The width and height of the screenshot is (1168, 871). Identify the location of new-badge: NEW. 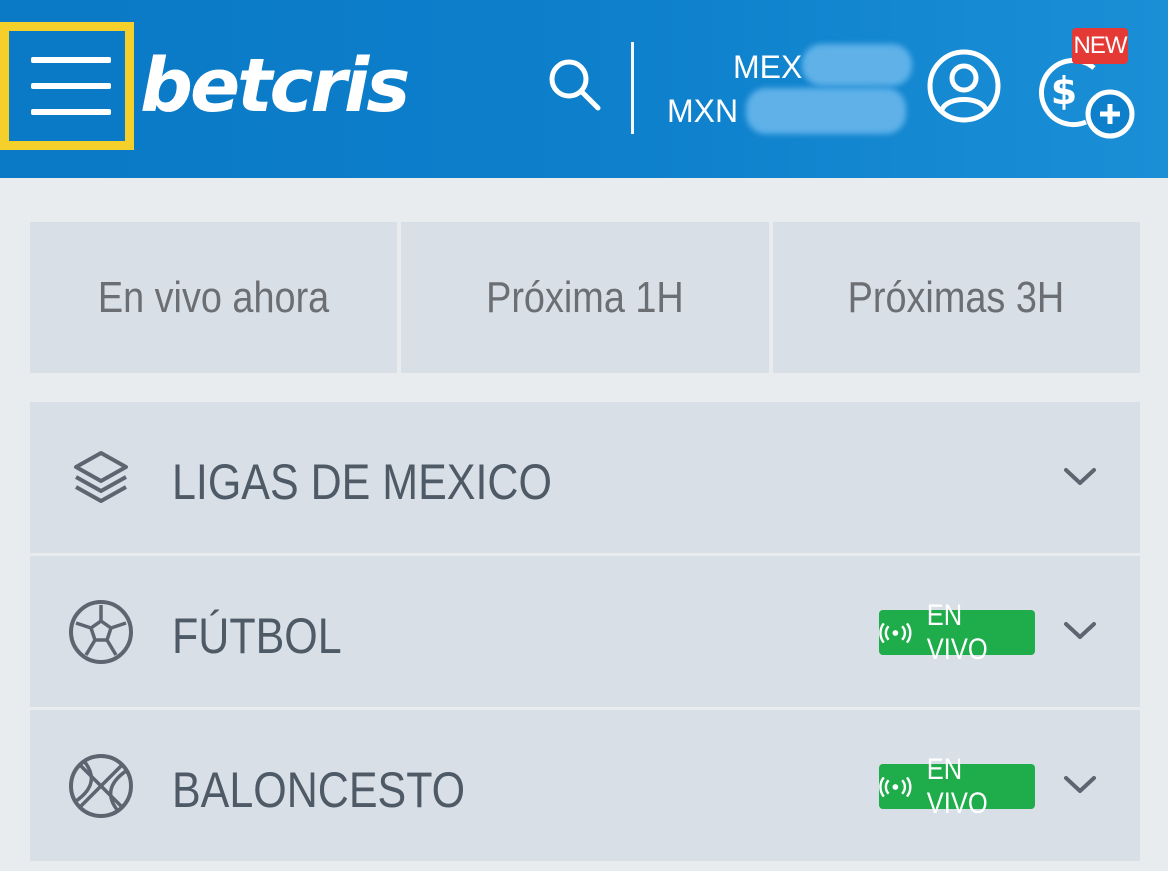
(1100, 46).